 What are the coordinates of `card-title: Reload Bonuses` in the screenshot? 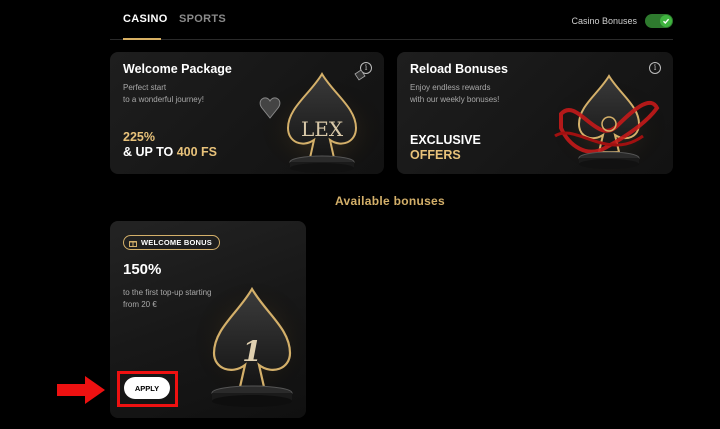 It's located at (459, 69).